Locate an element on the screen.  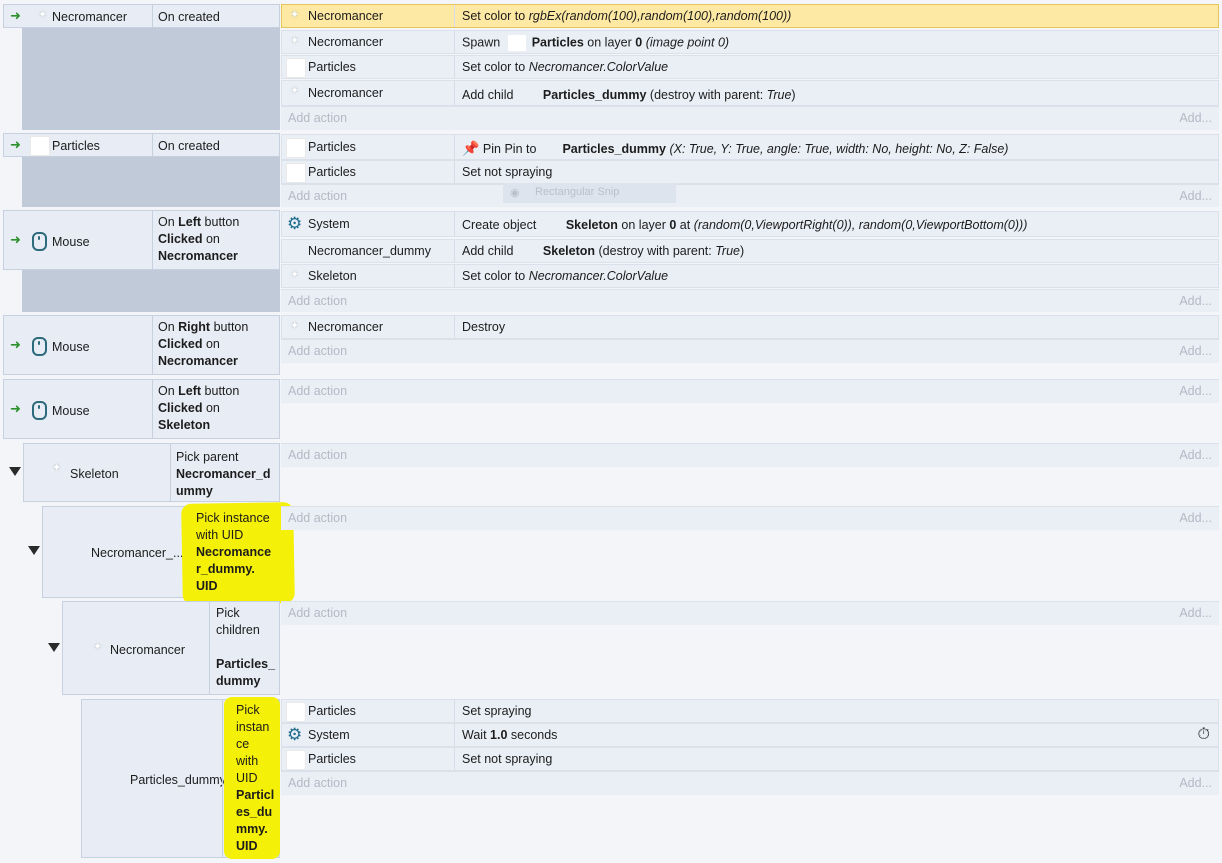
action-object: Necromancer_dummy is located at coordinates (369, 251).